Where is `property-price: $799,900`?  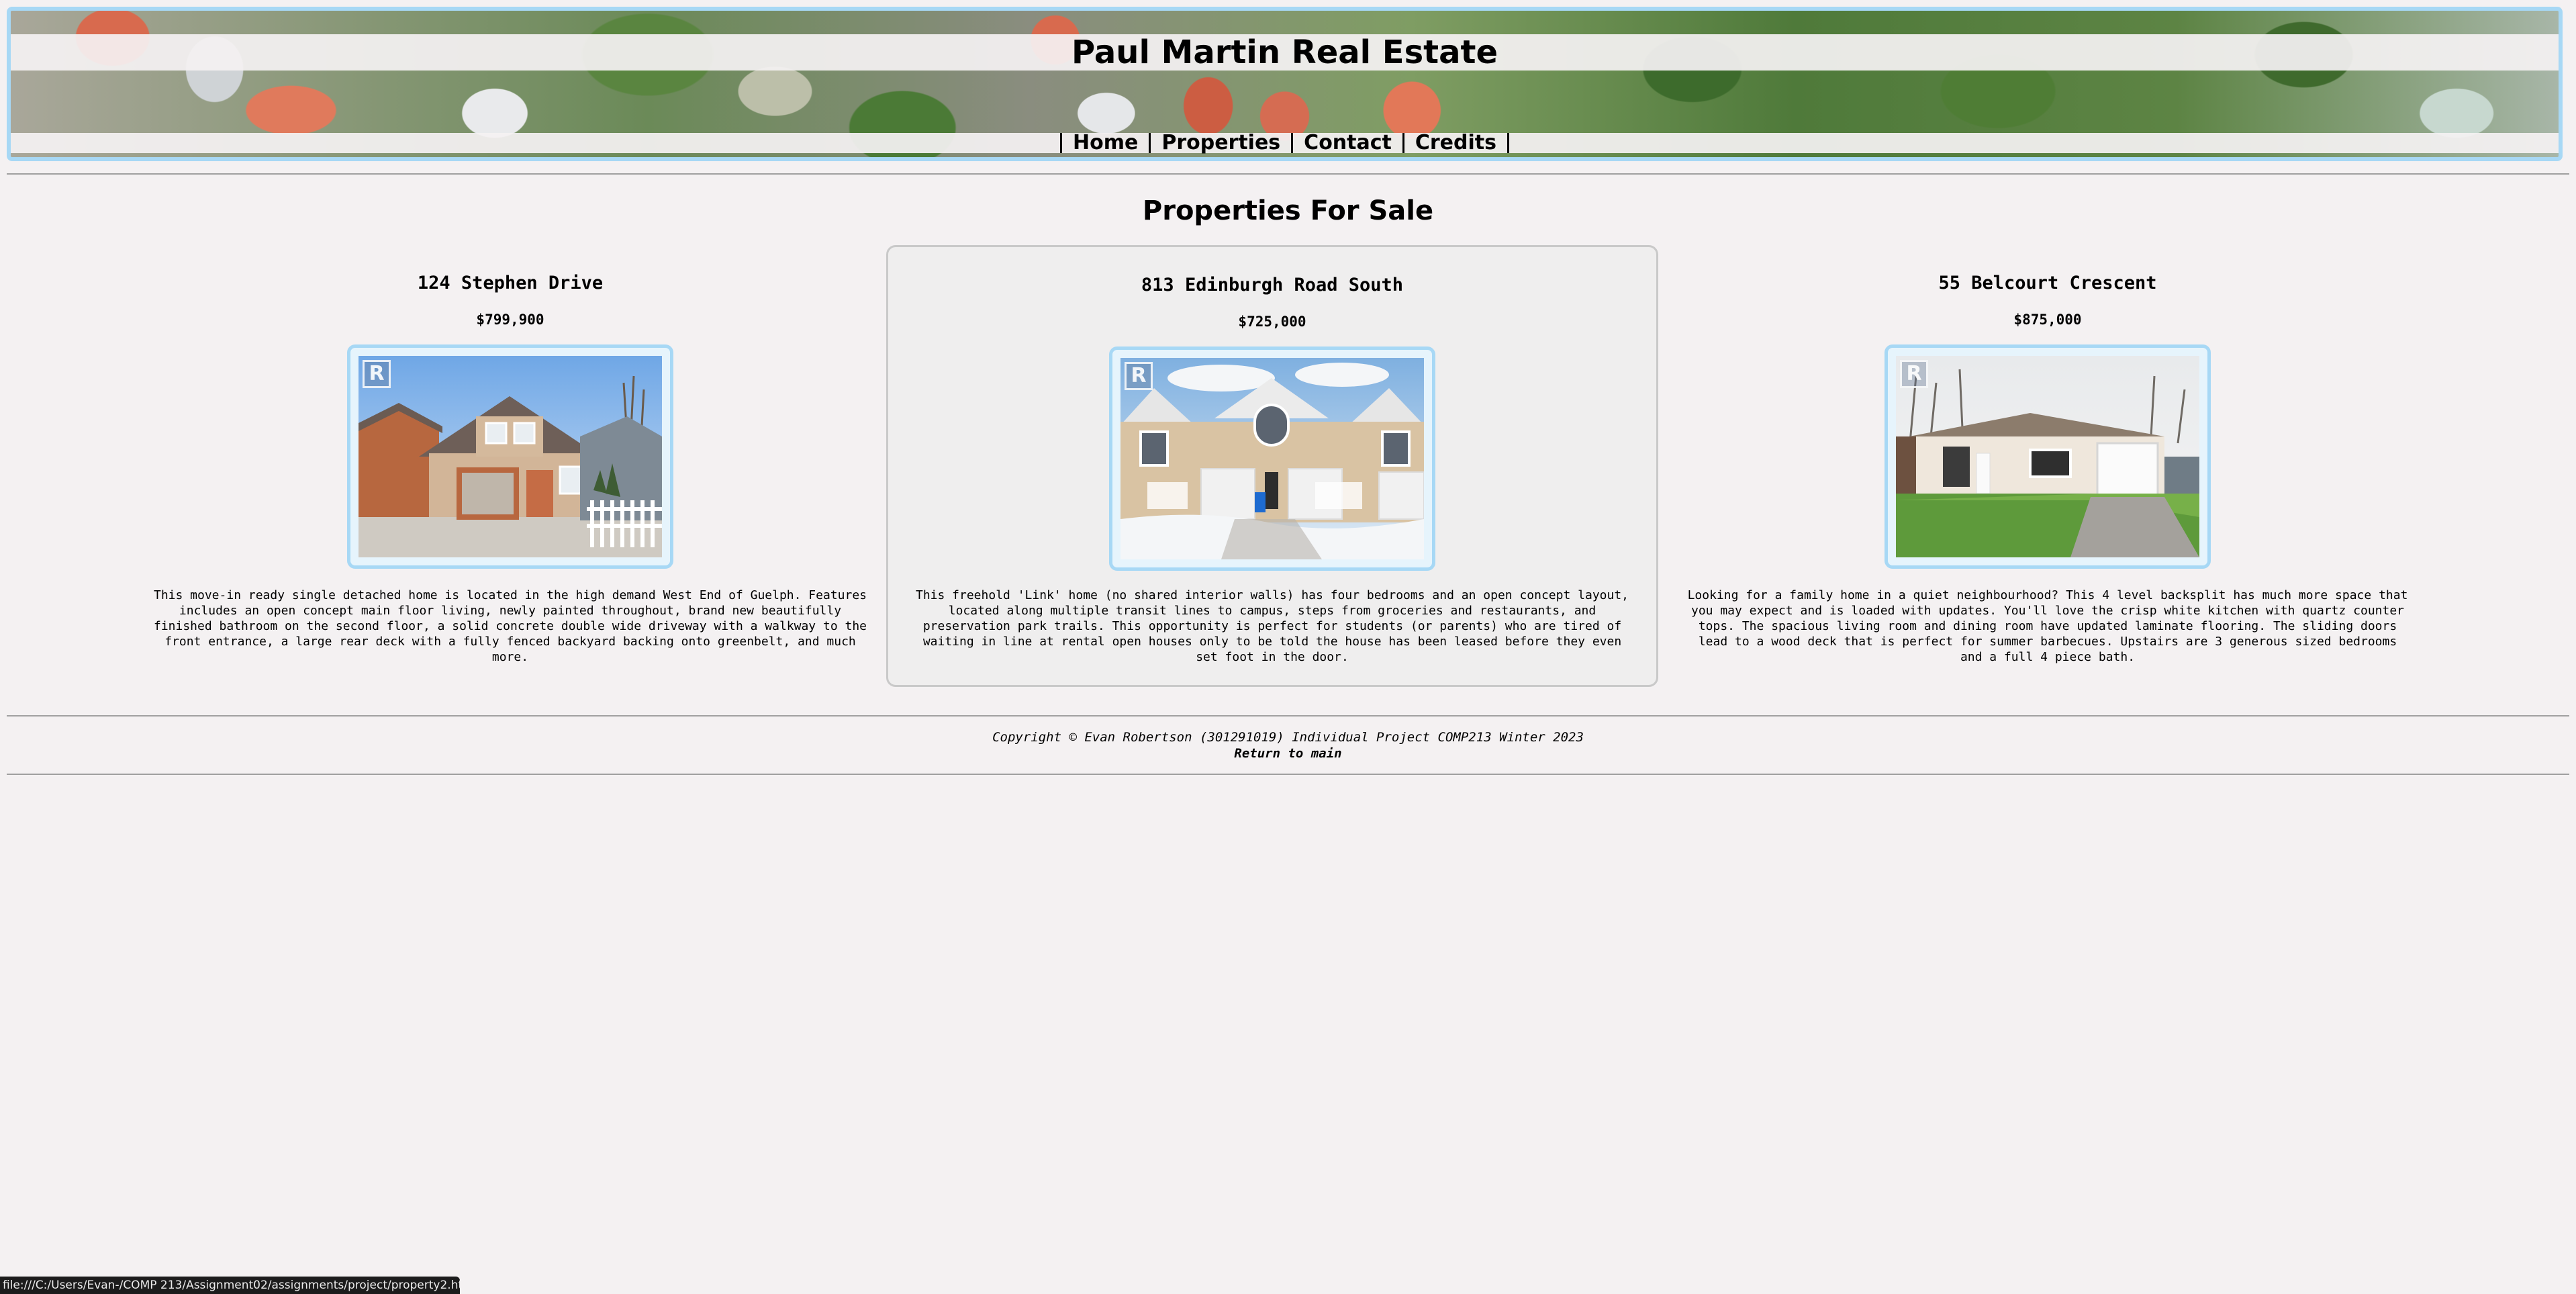
property-price: $799,900 is located at coordinates (510, 320).